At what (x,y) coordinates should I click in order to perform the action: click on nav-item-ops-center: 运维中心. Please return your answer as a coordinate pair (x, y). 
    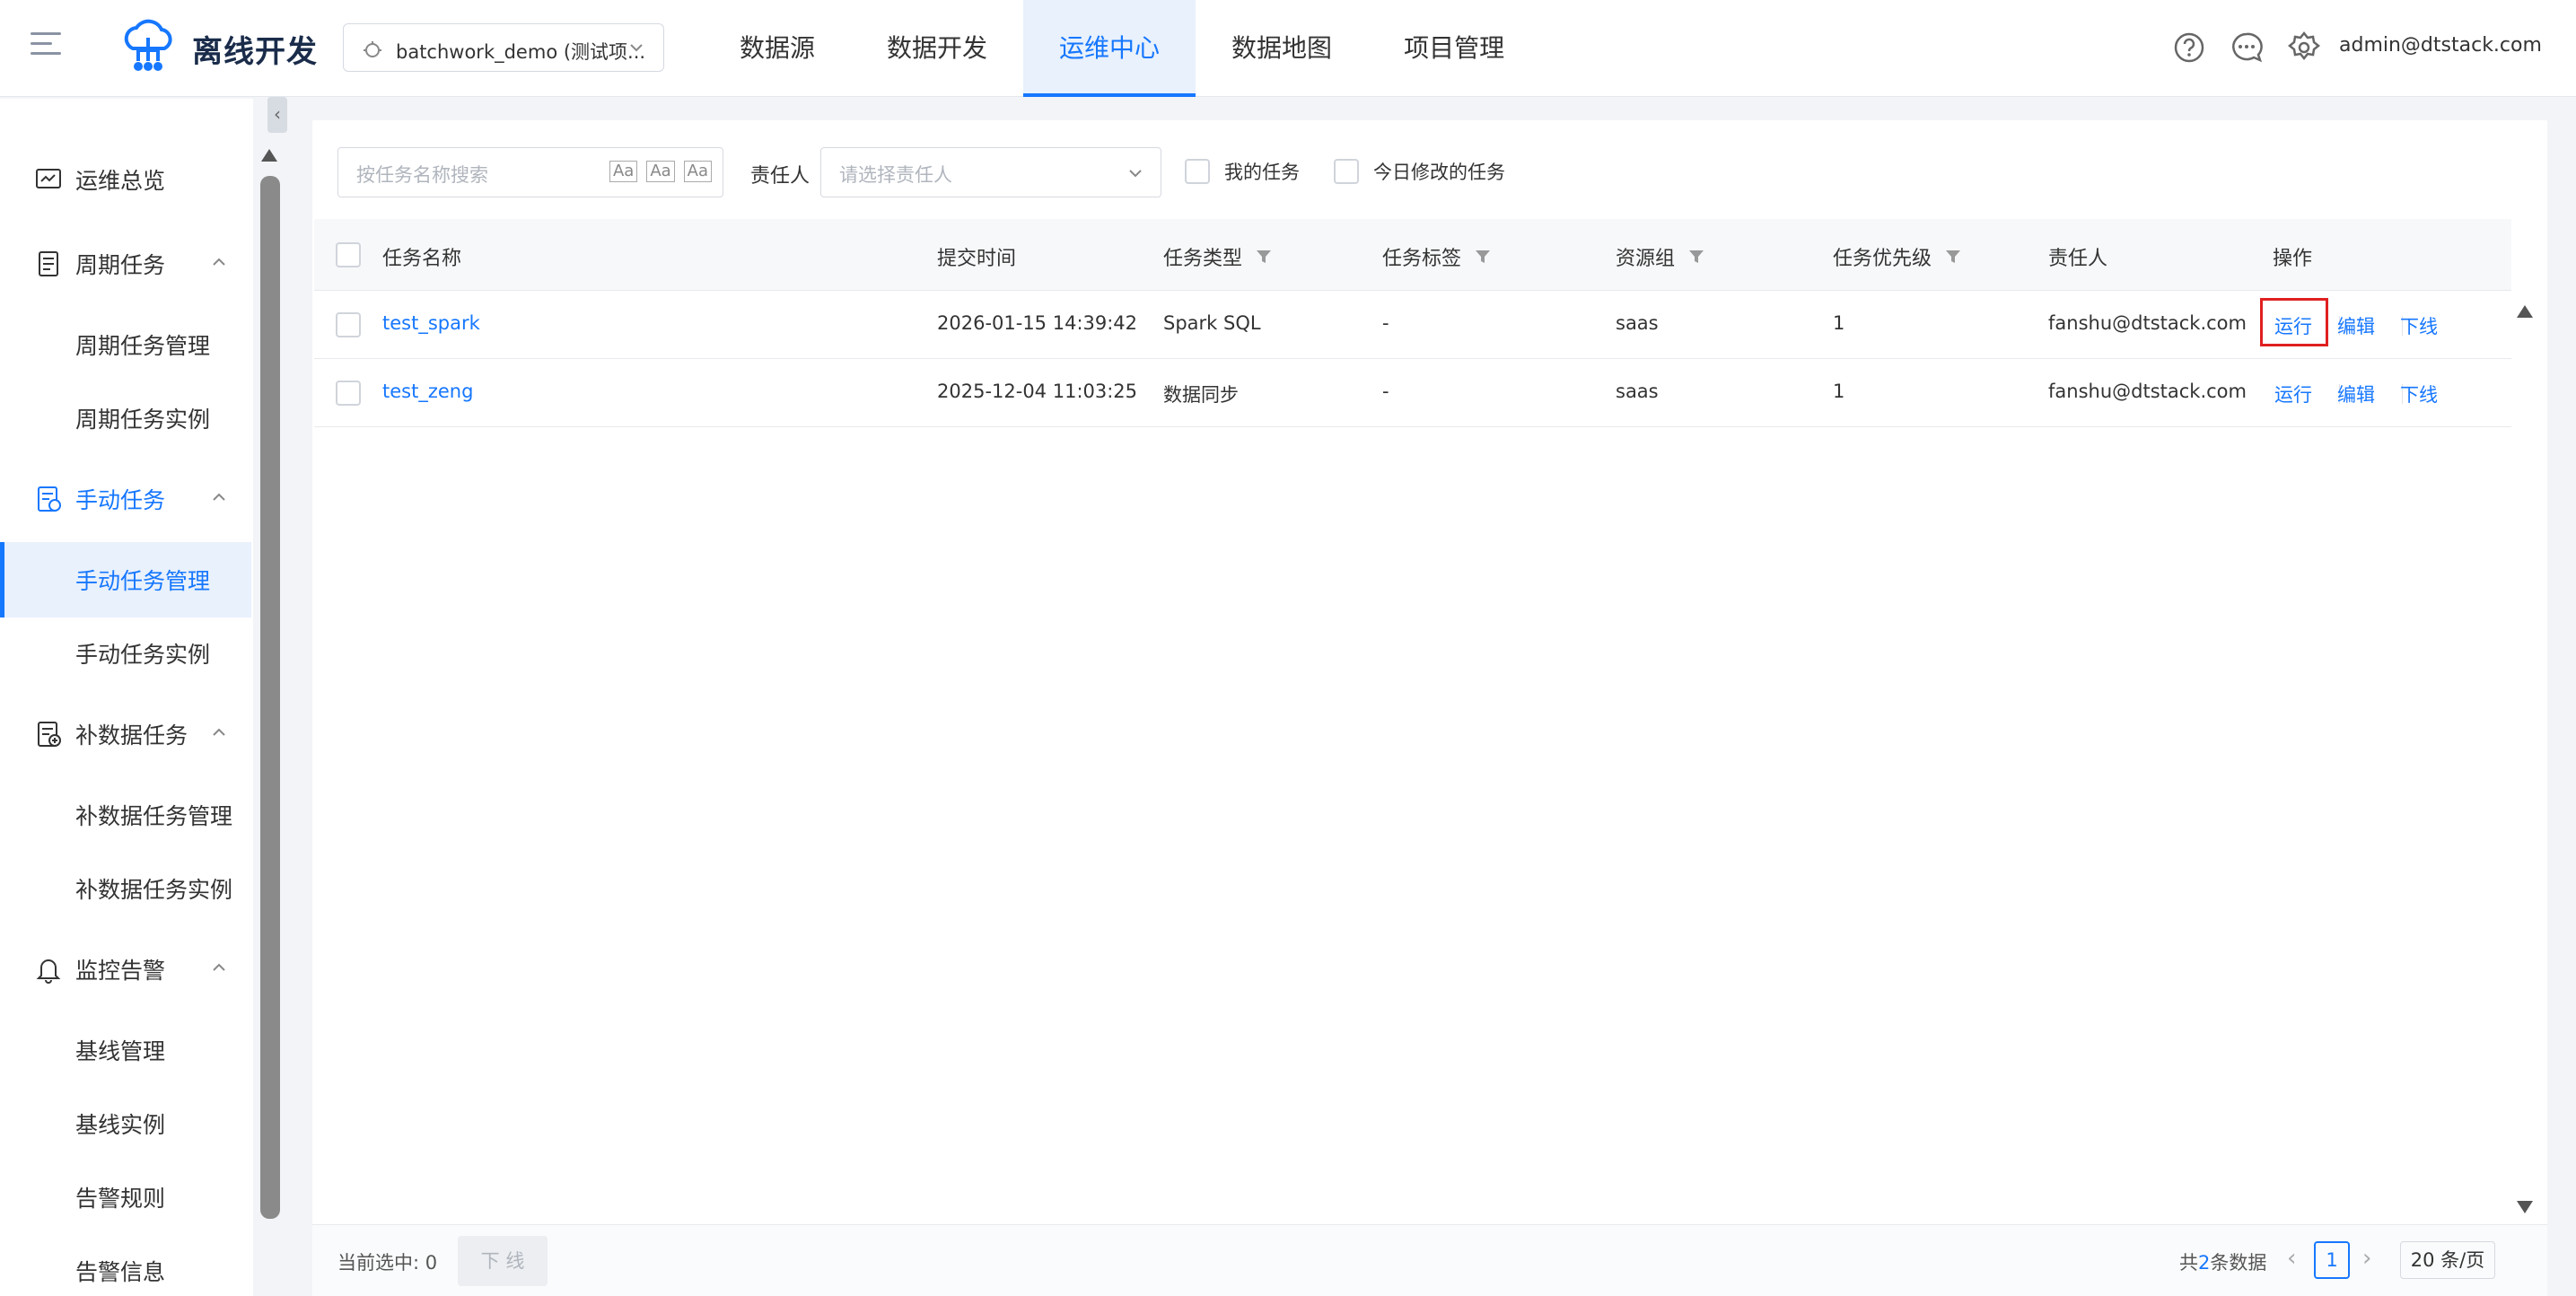
    Looking at the image, I should click on (1109, 48).